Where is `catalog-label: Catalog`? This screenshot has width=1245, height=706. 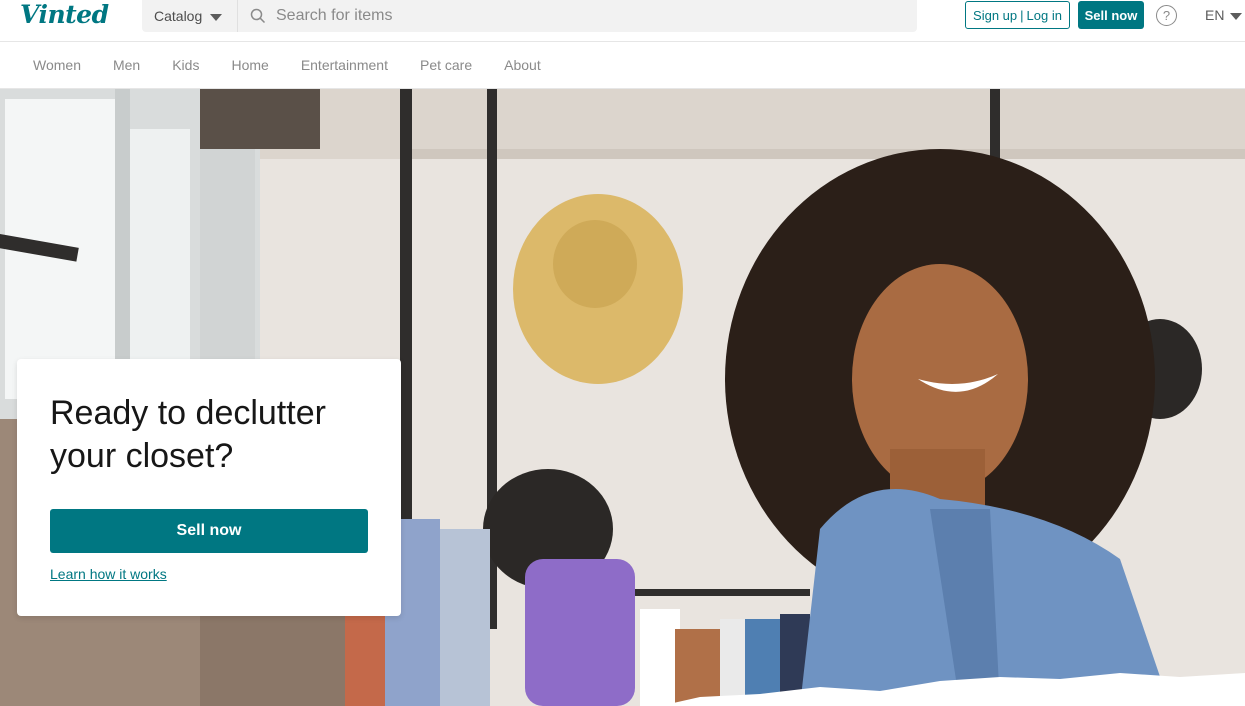
catalog-label: Catalog is located at coordinates (178, 16).